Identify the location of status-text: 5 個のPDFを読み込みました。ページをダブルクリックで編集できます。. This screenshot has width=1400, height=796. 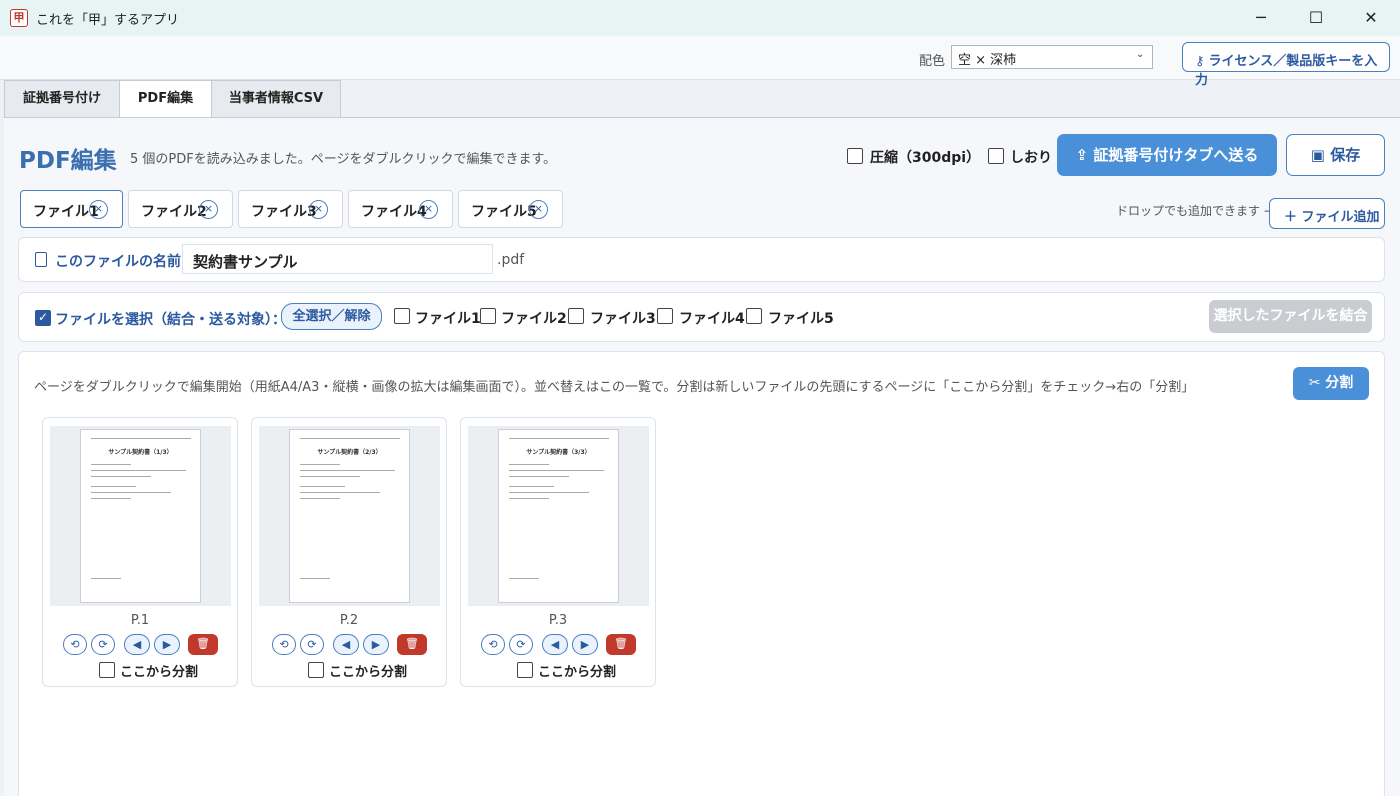
(343, 159).